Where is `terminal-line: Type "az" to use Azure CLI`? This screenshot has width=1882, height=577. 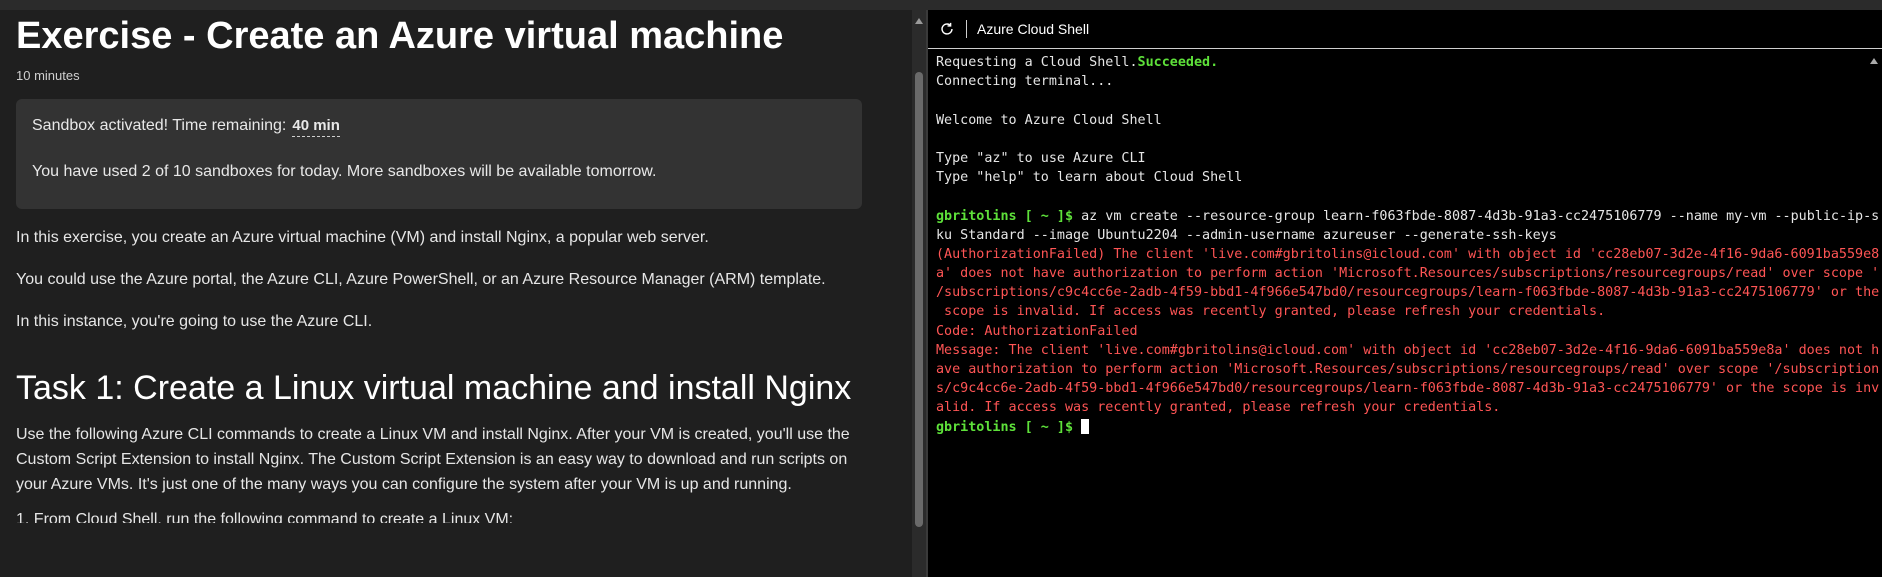 terminal-line: Type "az" to use Azure CLI is located at coordinates (1396, 158).